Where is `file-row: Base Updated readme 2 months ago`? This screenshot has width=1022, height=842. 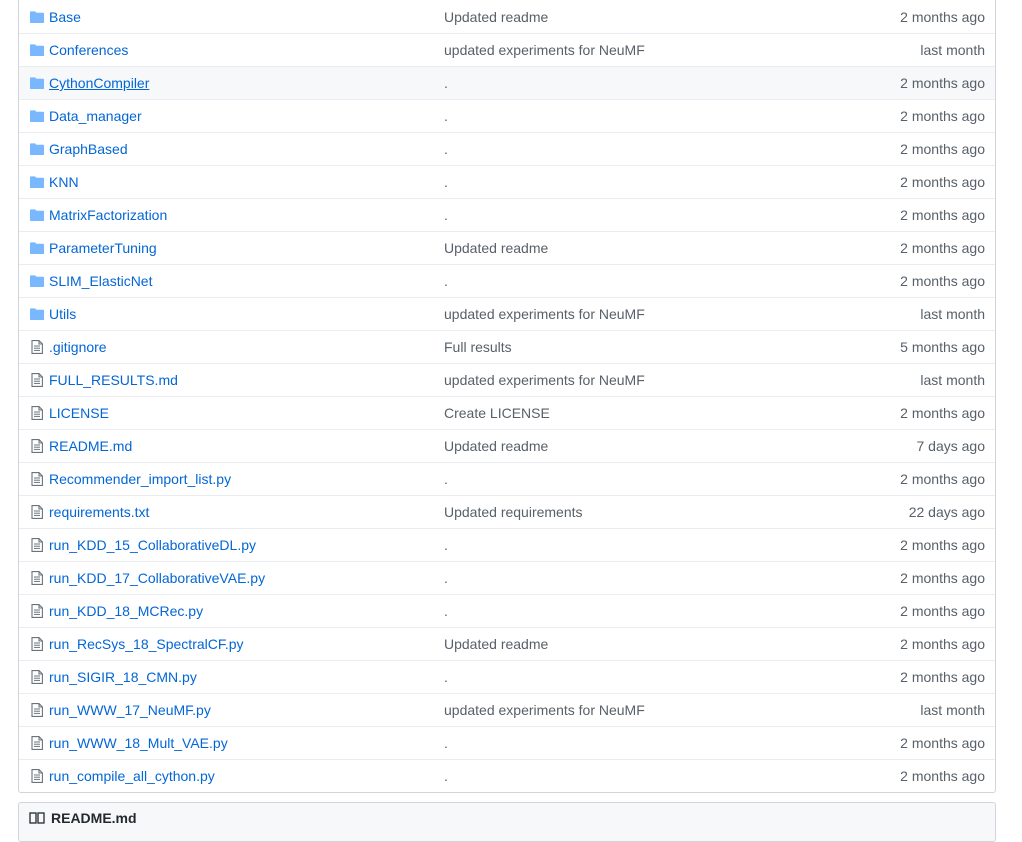
file-row: Base Updated readme 2 months ago is located at coordinates (507, 16).